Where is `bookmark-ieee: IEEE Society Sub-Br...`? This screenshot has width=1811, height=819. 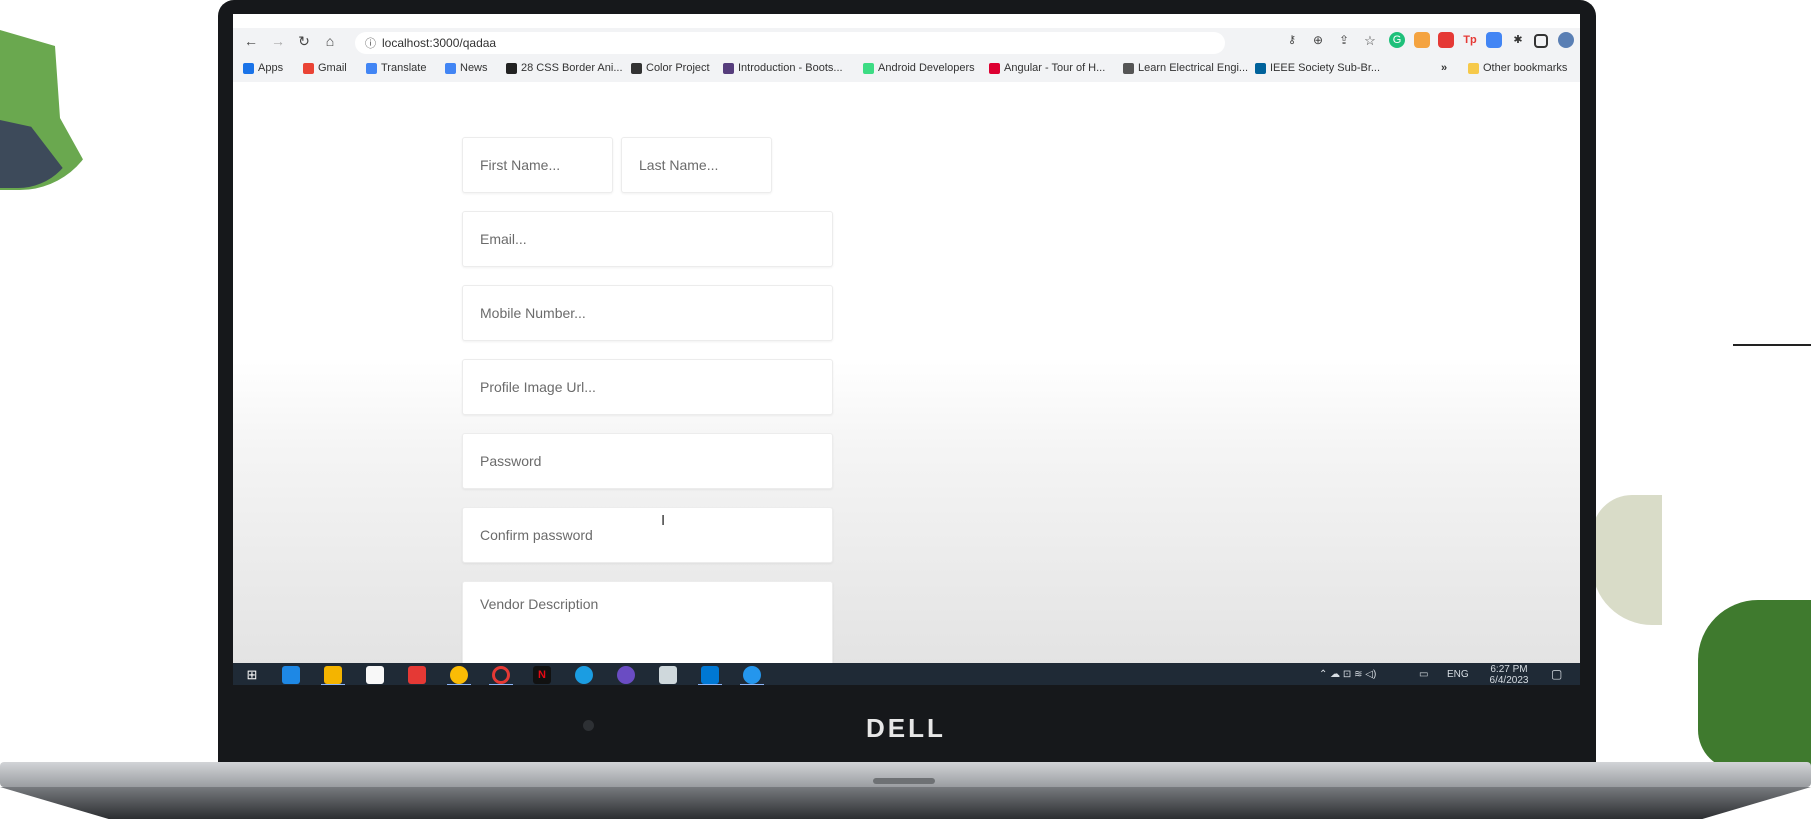 bookmark-ieee: IEEE Society Sub-Br... is located at coordinates (1317, 68).